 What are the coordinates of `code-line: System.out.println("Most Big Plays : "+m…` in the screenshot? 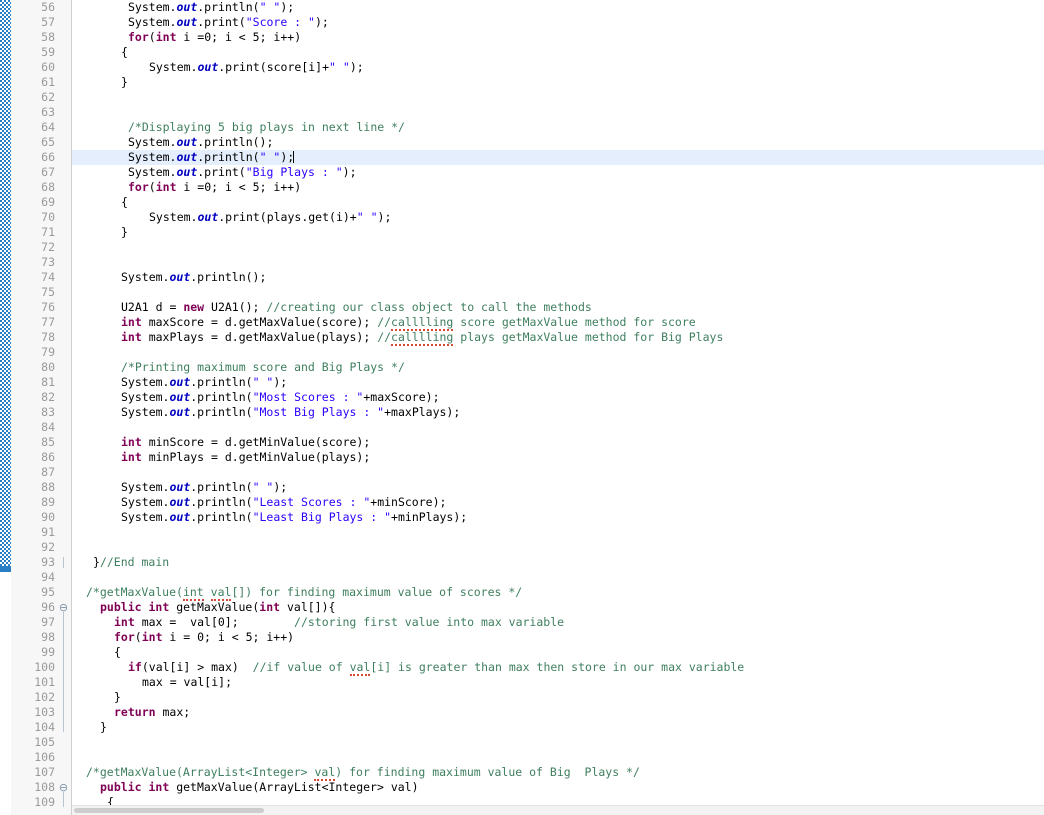 It's located at (290, 412).